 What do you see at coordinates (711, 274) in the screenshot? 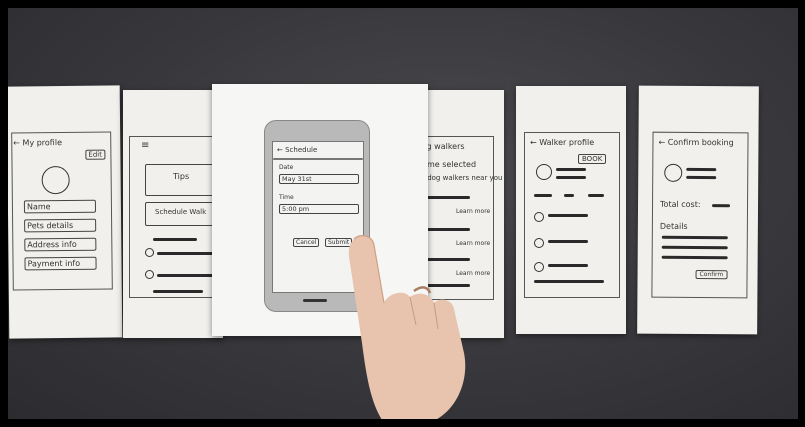
I see `confirm-button: Confirm` at bounding box center [711, 274].